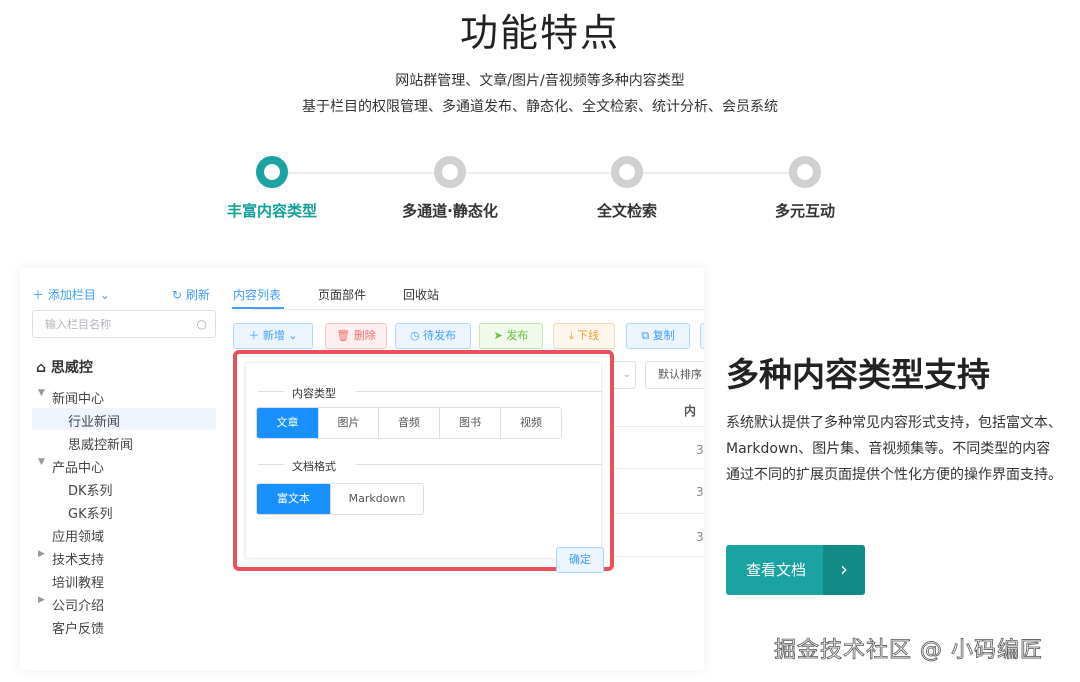  I want to click on tree-item-news-center: ▼ 新闻中心, so click(71, 397).